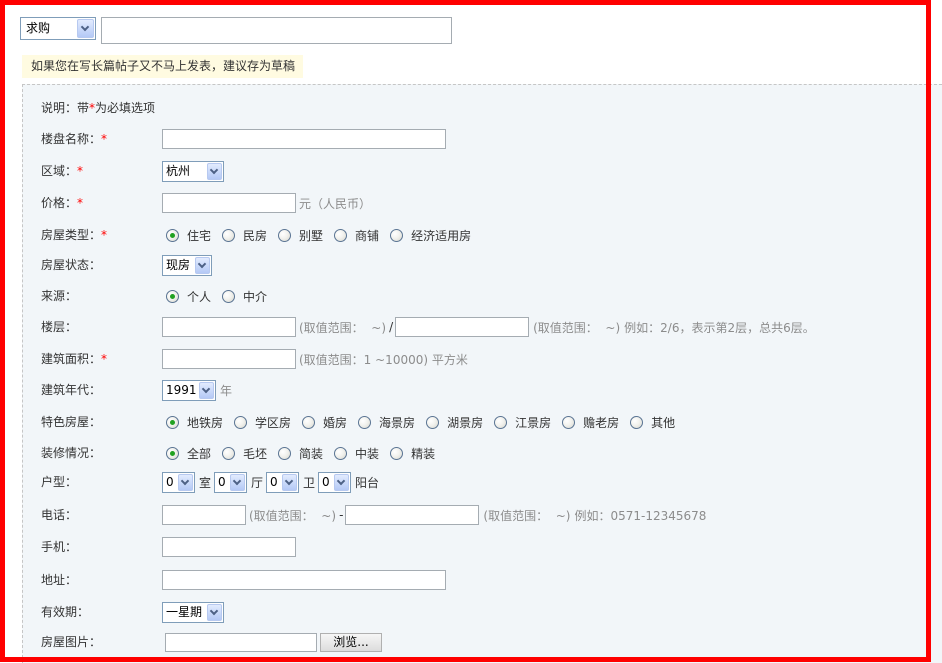  I want to click on field-controls: 一星期, so click(193, 612).